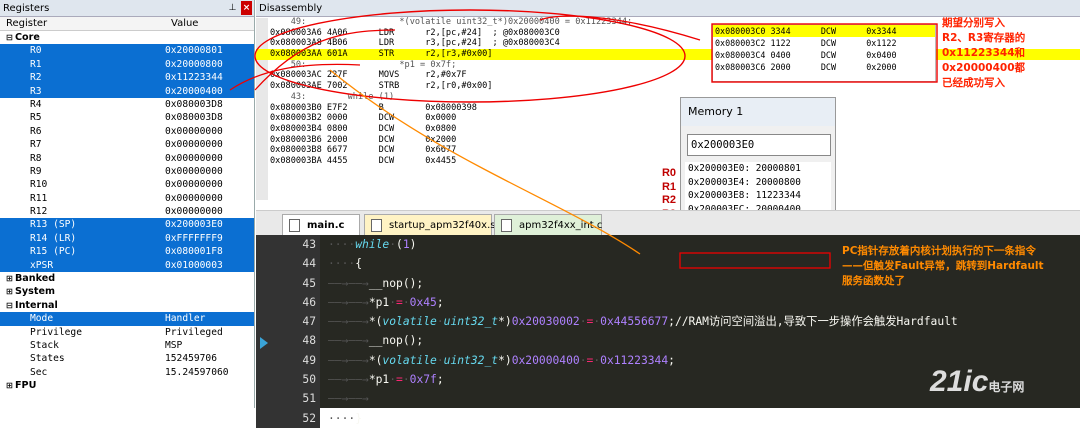  Describe the element at coordinates (288, 264) in the screenshot. I see `line-number: 44` at that location.